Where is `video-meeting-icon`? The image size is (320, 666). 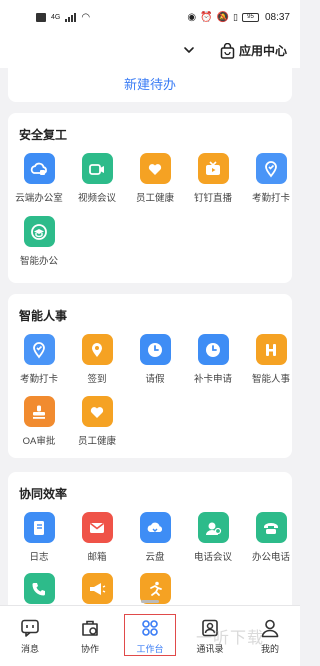
video-meeting-icon is located at coordinates (96, 169).